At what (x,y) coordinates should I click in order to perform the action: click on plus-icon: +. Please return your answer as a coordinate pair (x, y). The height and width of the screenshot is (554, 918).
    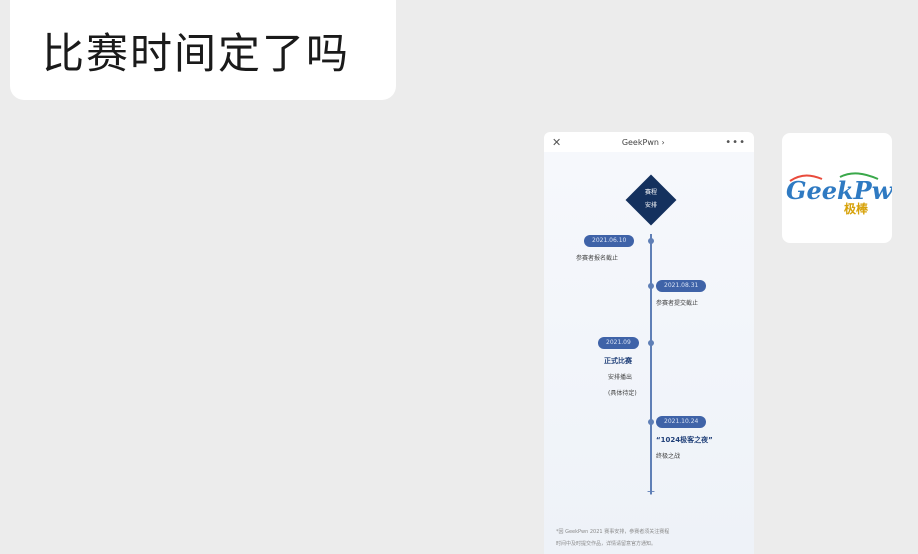
    Looking at the image, I should click on (651, 491).